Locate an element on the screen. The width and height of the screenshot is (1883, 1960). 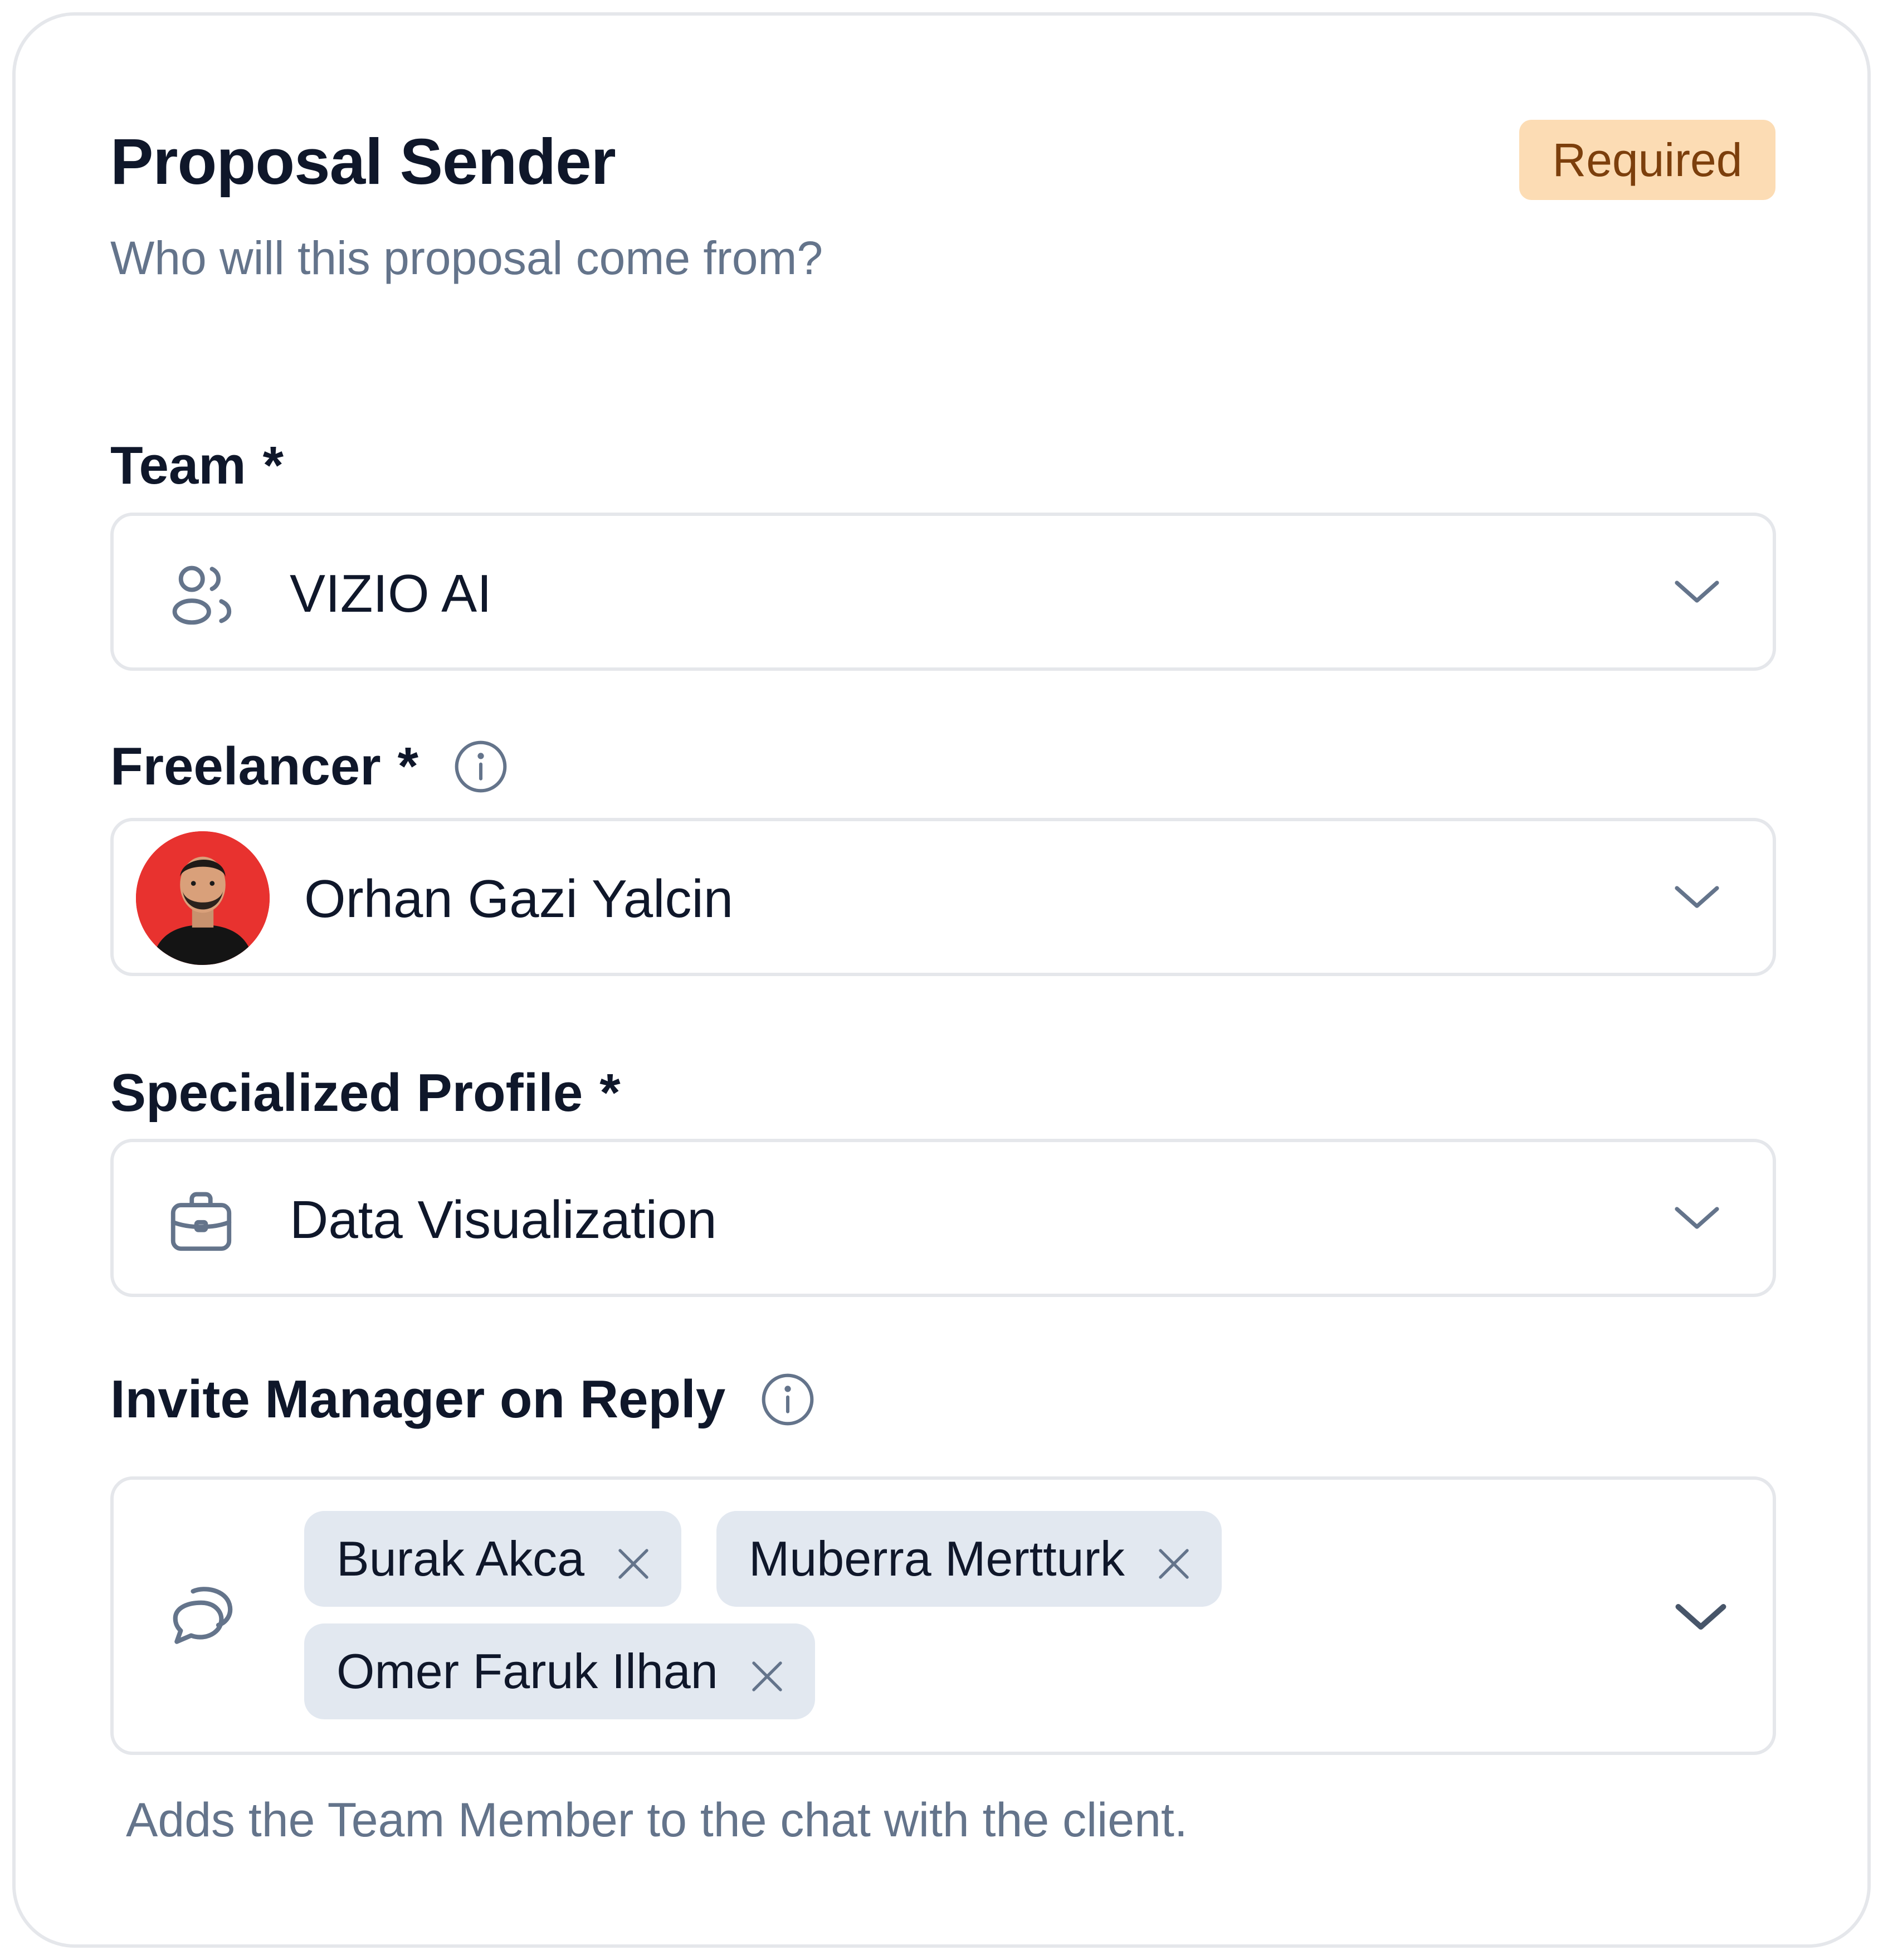
chip-label: Burak Akca is located at coordinates (461, 1558).